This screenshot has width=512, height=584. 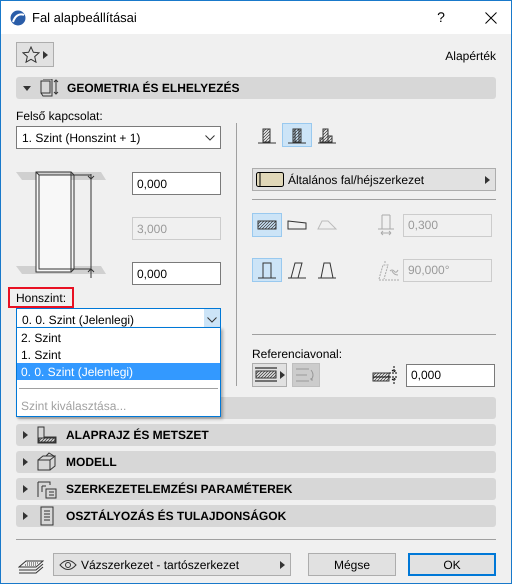 I want to click on dropdown-option: 2. Szint, so click(x=118, y=337).